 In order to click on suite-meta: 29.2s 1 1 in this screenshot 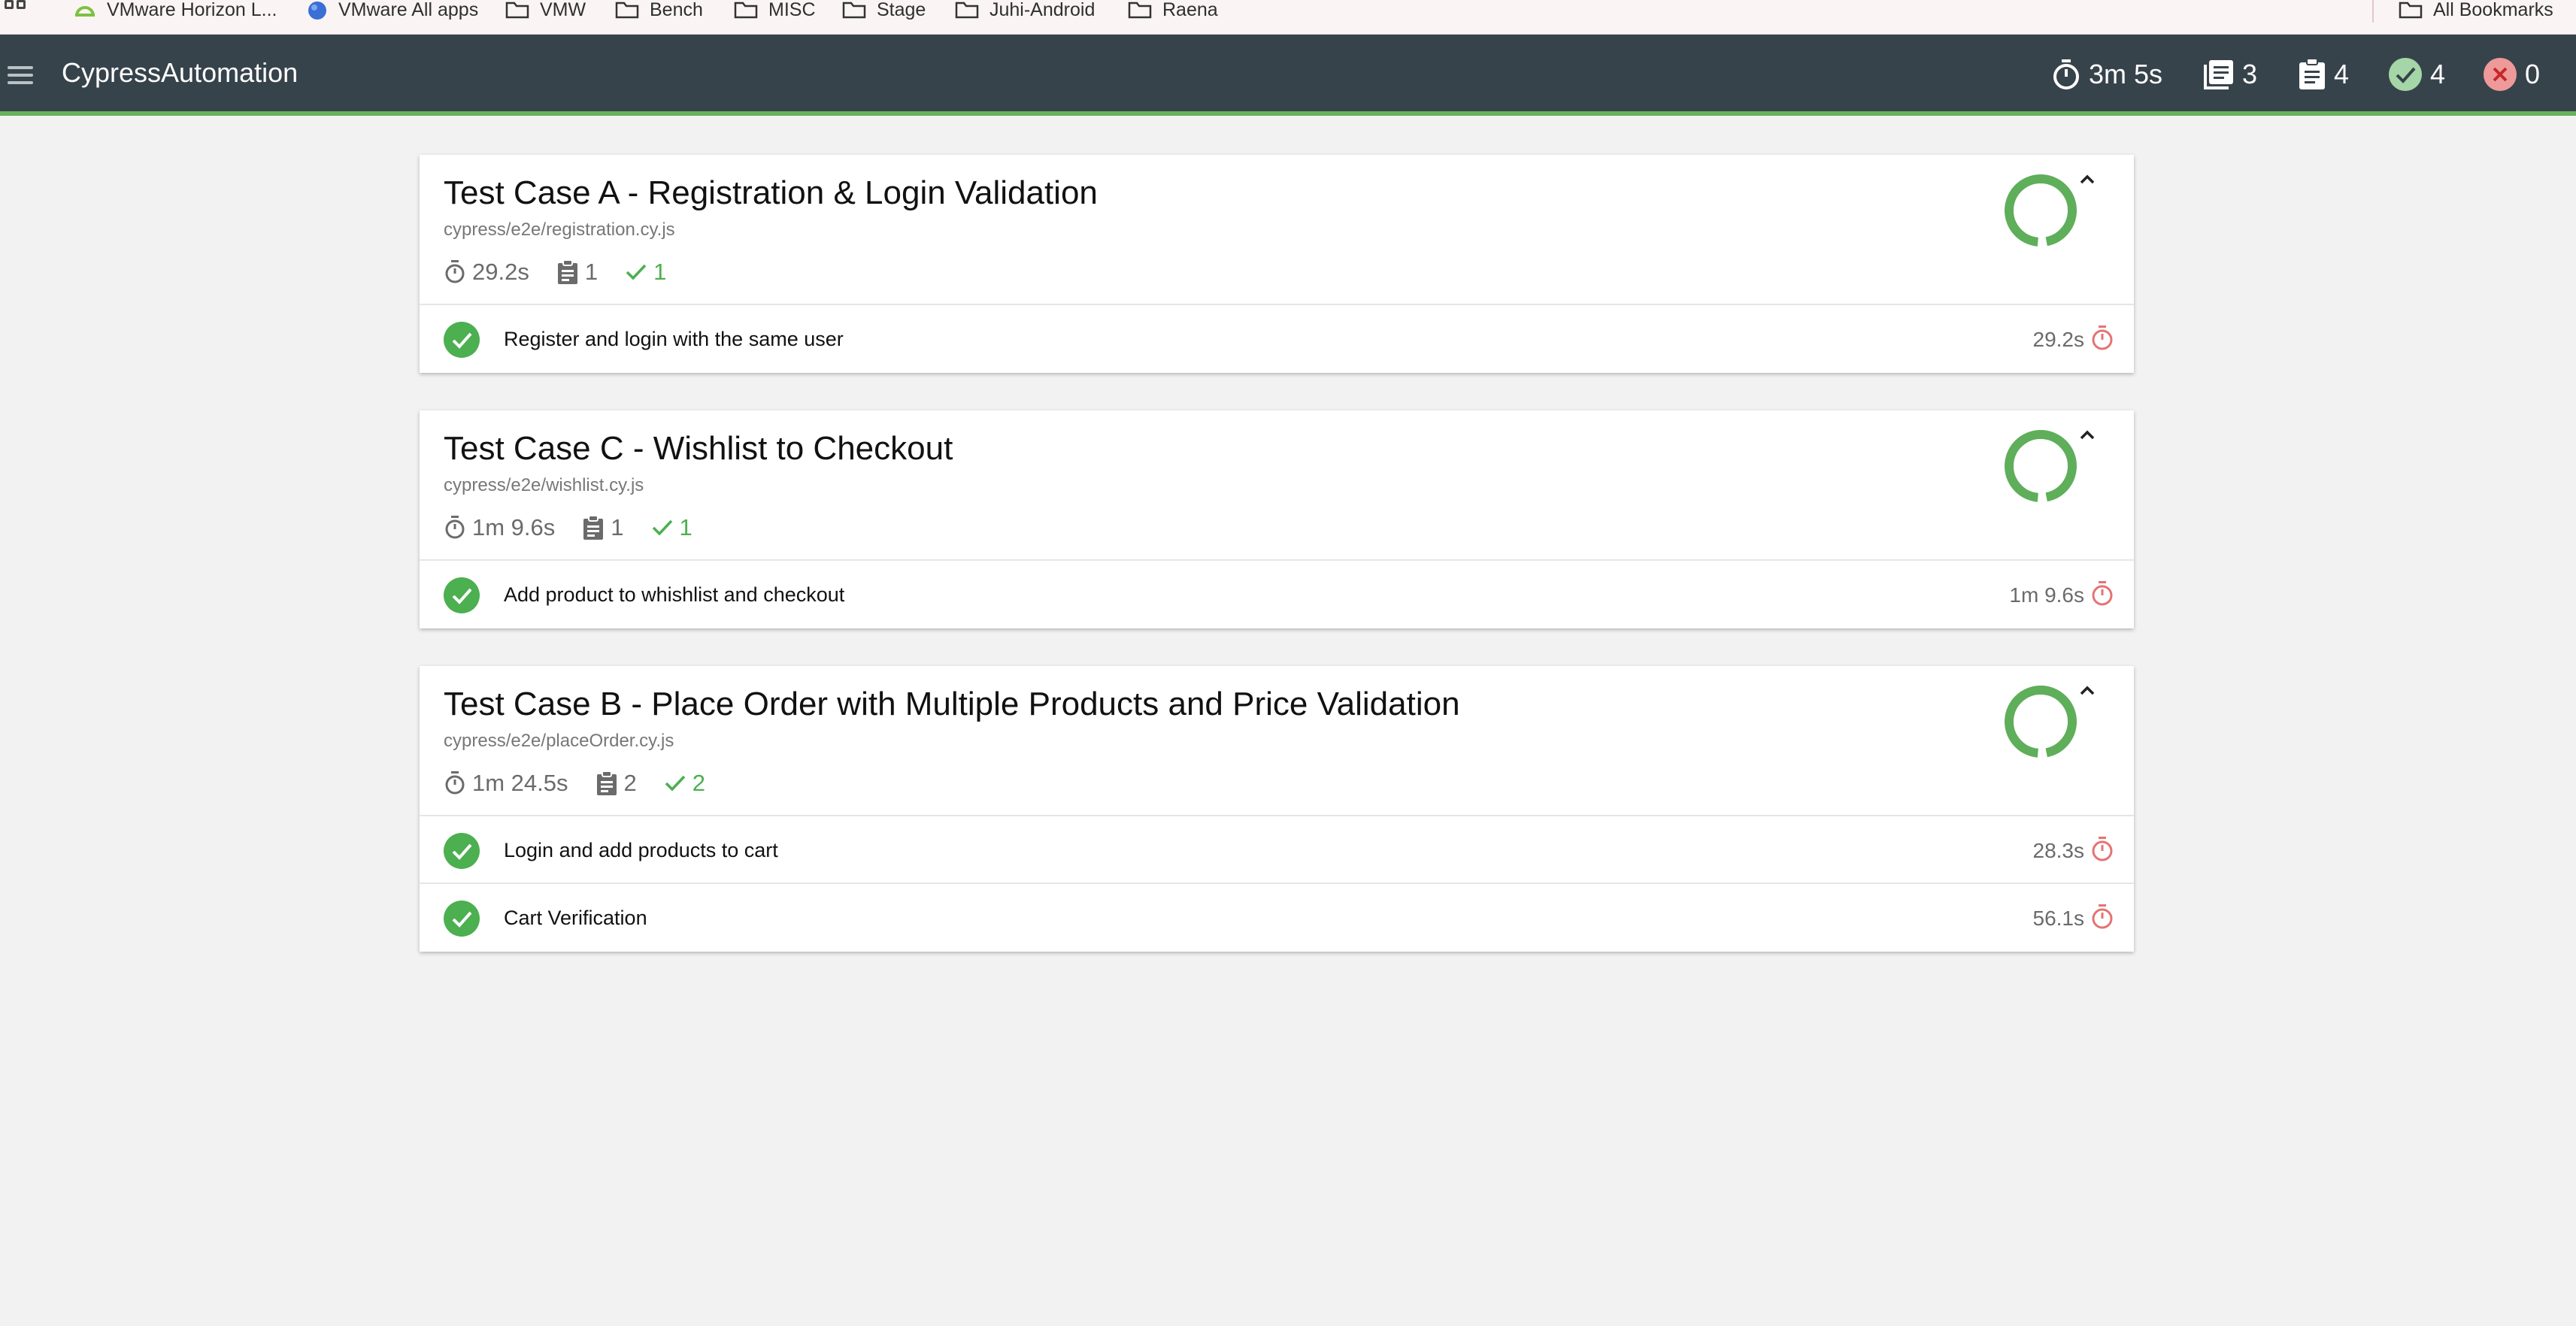, I will do `click(568, 272)`.